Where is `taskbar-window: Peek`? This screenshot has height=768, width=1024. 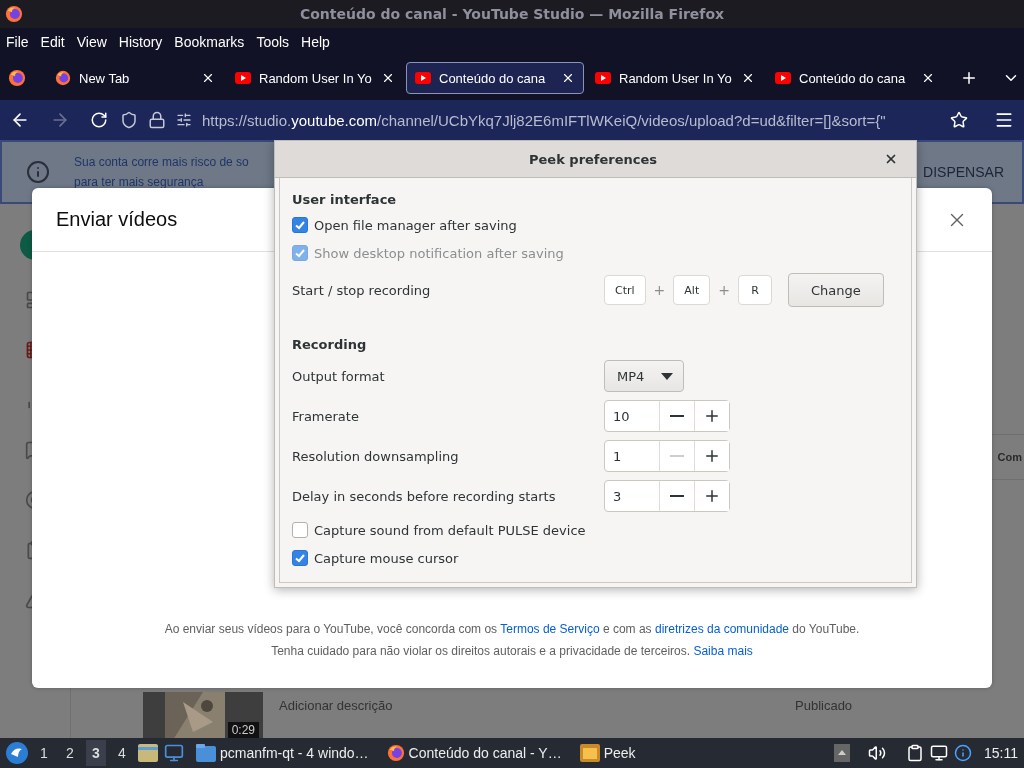
taskbar-window: Peek is located at coordinates (607, 753).